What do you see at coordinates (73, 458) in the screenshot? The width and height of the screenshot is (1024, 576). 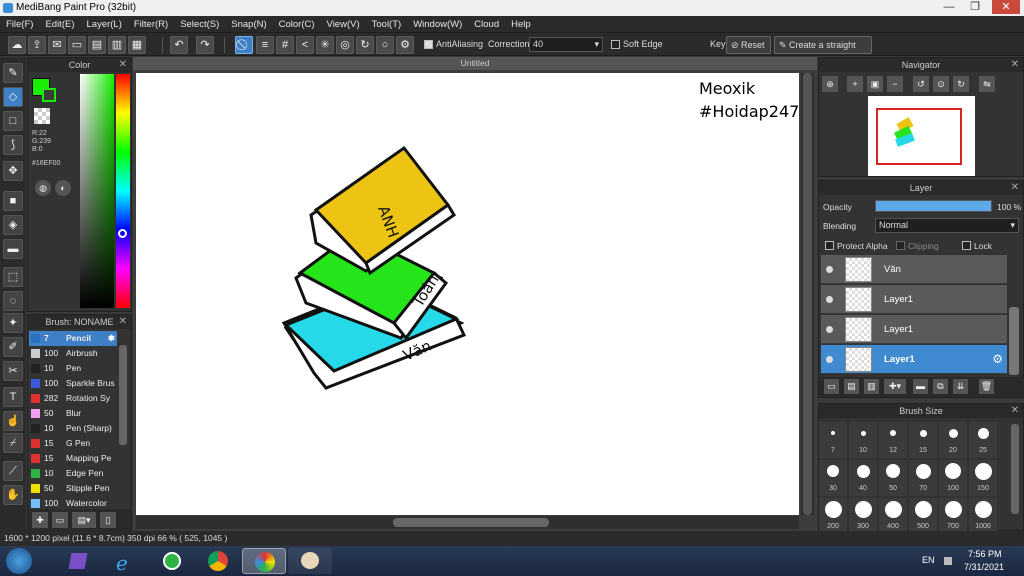 I see `brush-item: 15 Mapping Pe` at bounding box center [73, 458].